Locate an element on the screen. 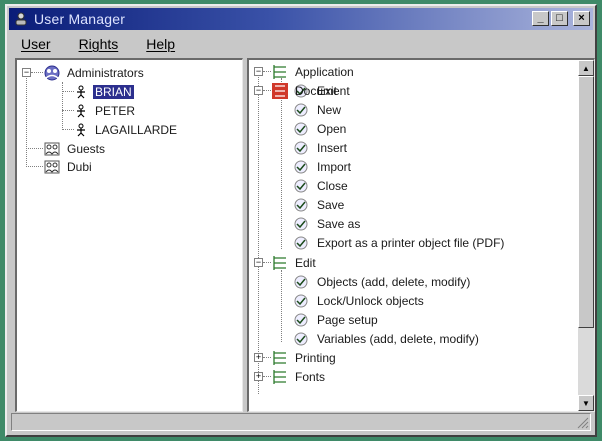  close-button: × is located at coordinates (581, 18).